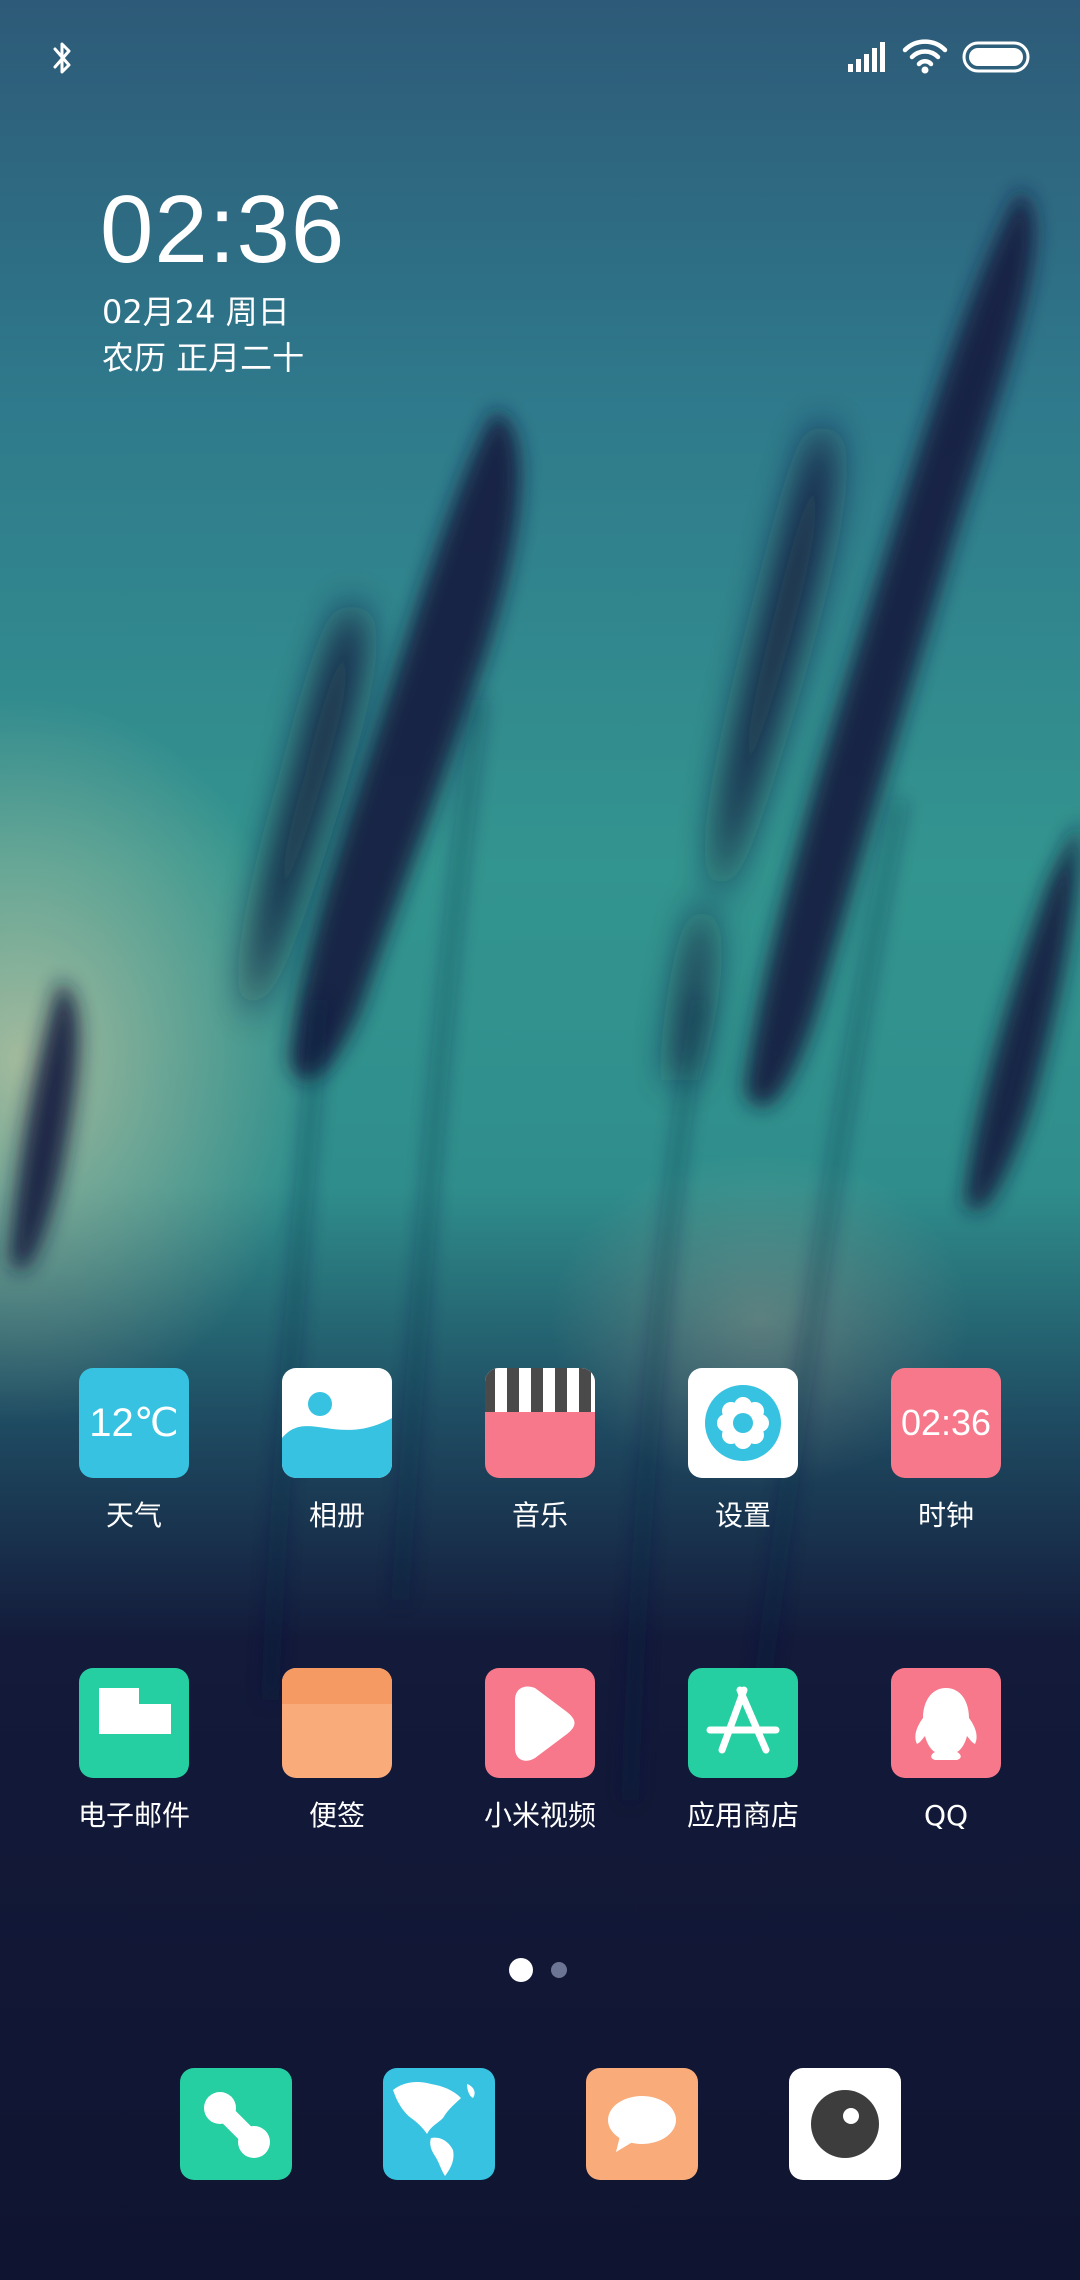 The width and height of the screenshot is (1080, 2280). What do you see at coordinates (133, 1515) in the screenshot?
I see `app-label: 天气` at bounding box center [133, 1515].